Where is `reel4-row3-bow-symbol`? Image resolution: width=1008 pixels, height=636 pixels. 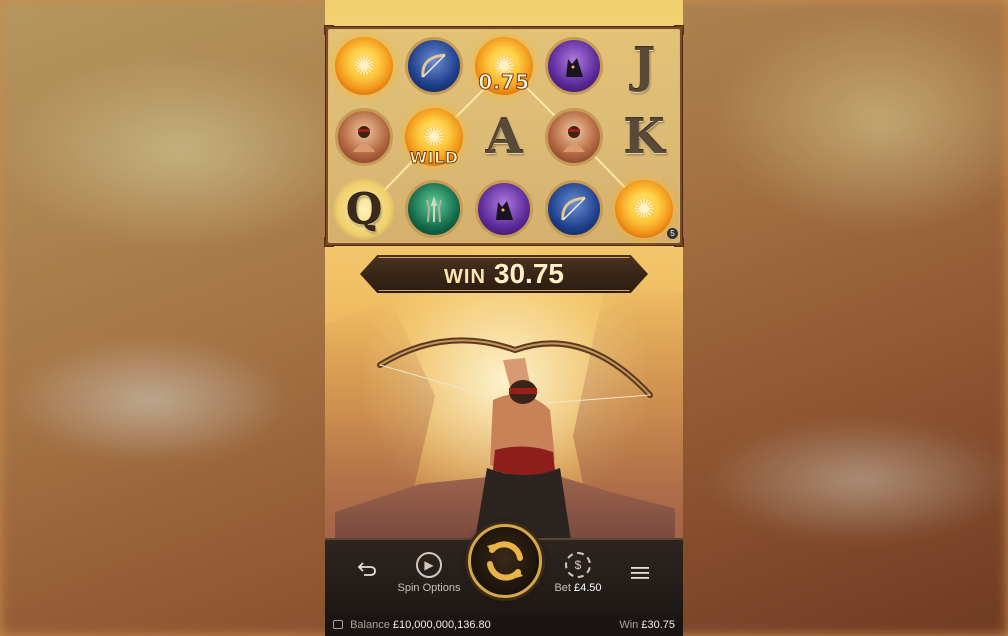 reel4-row3-bow-symbol is located at coordinates (574, 209).